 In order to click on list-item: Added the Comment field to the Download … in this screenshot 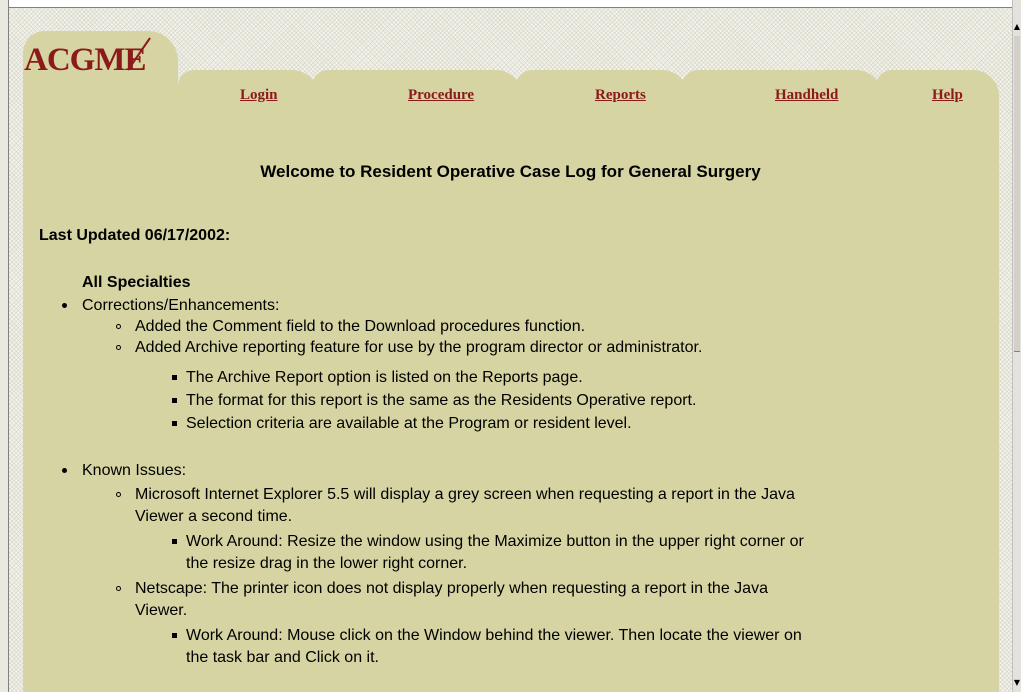, I will do `click(360, 326)`.